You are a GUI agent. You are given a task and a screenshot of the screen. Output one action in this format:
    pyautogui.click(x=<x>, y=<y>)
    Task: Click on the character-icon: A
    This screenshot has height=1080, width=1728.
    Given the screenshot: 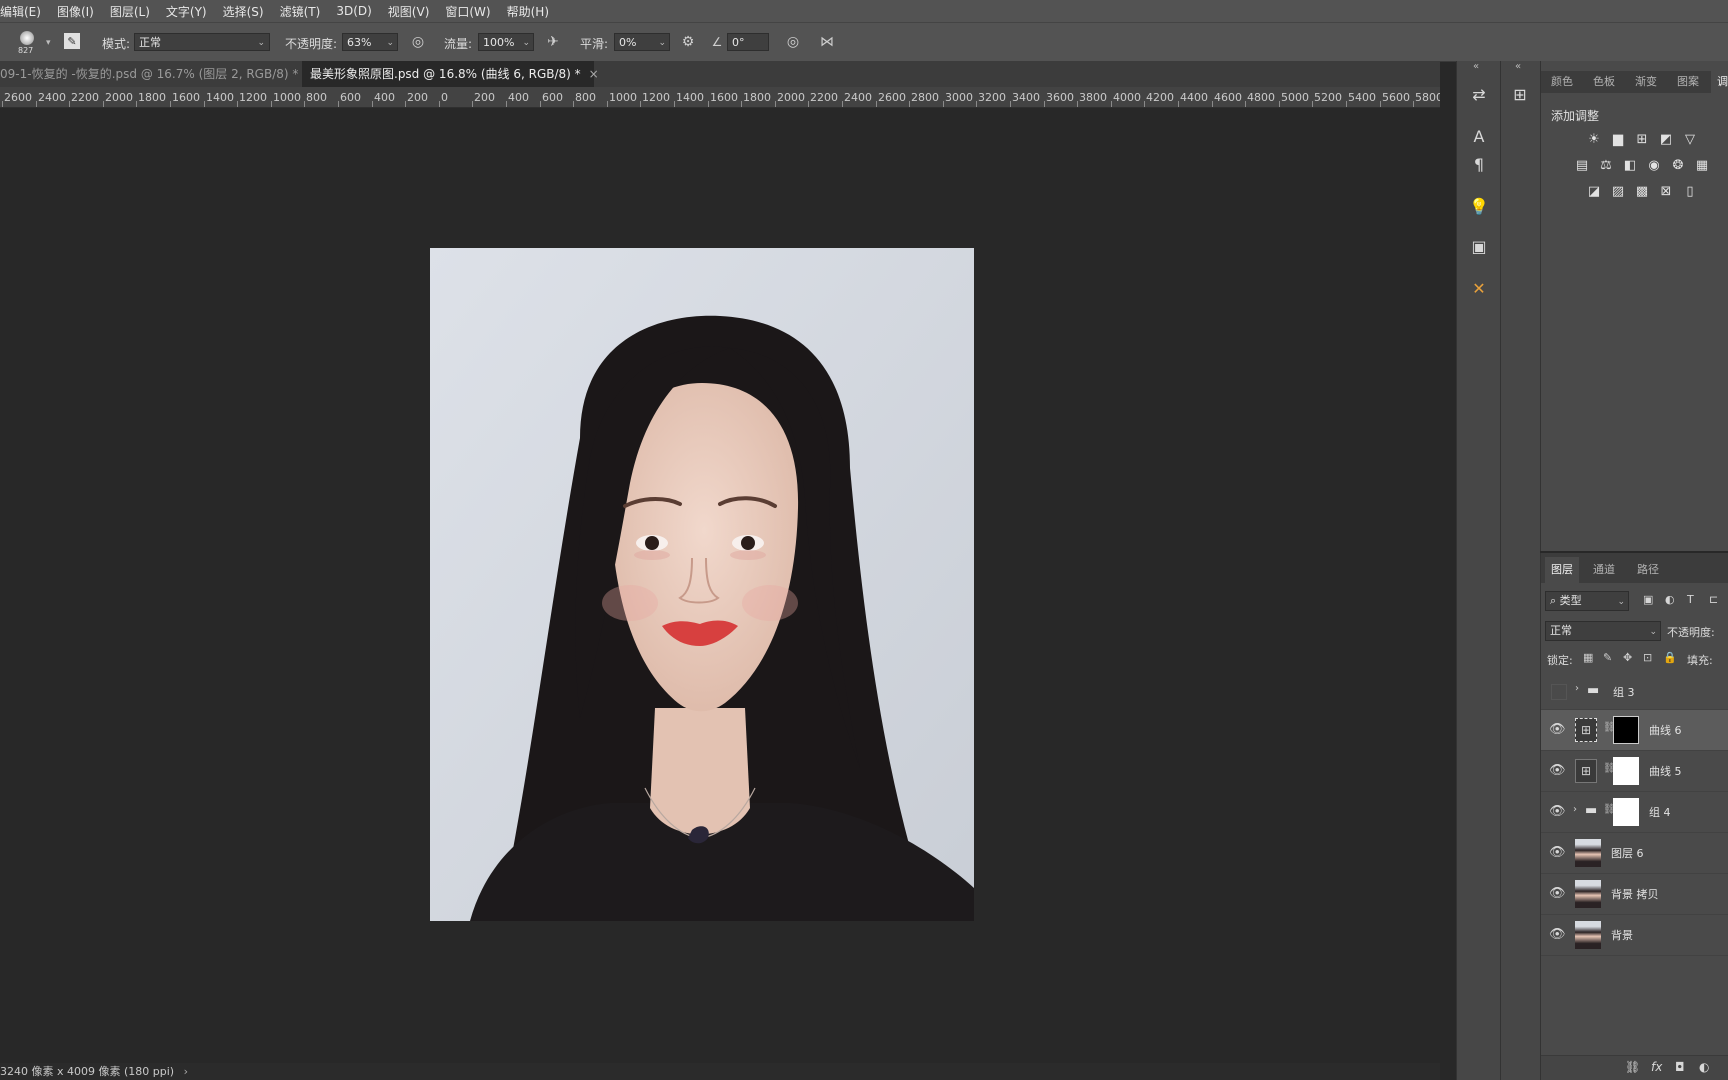 What is the action you would take?
    pyautogui.click(x=1479, y=136)
    